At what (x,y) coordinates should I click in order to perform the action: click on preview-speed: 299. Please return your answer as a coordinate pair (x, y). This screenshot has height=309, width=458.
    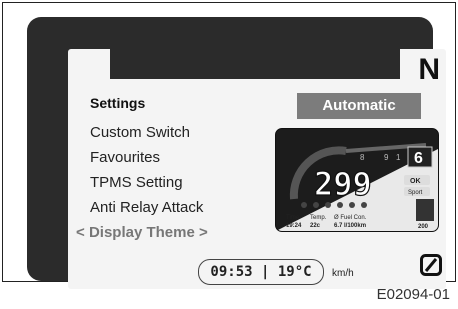
    Looking at the image, I should click on (343, 184).